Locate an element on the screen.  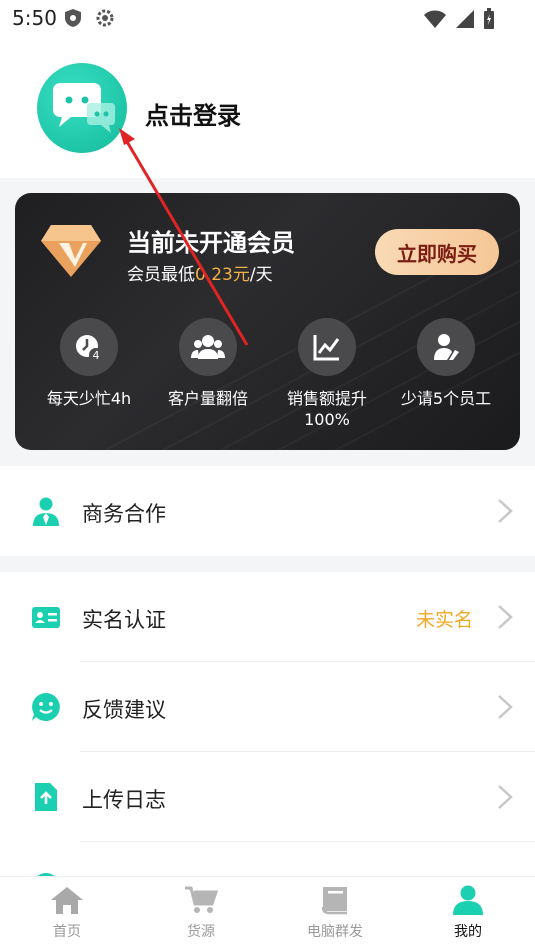
id-card-icon is located at coordinates (46, 617).